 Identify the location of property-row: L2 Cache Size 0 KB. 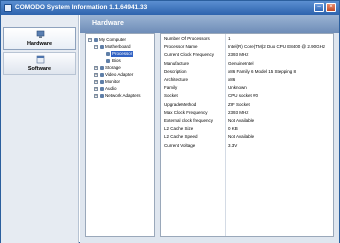
(247, 129).